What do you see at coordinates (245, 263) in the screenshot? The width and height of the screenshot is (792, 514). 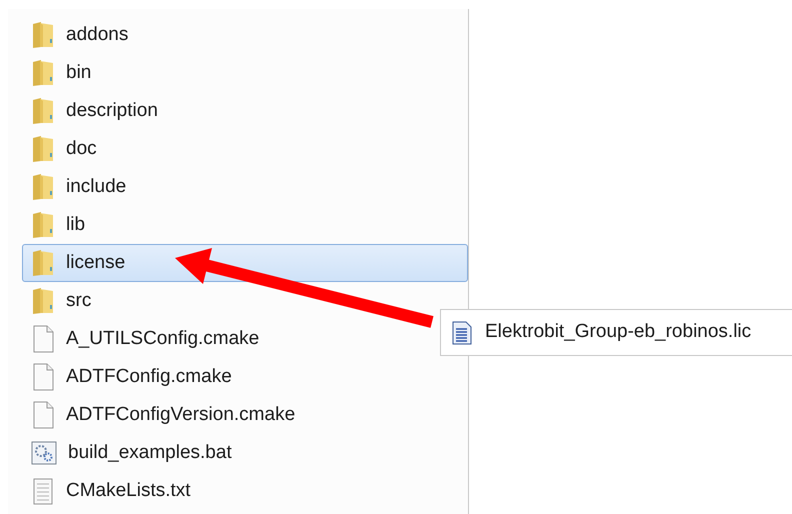 I see `selected-list-item: license` at bounding box center [245, 263].